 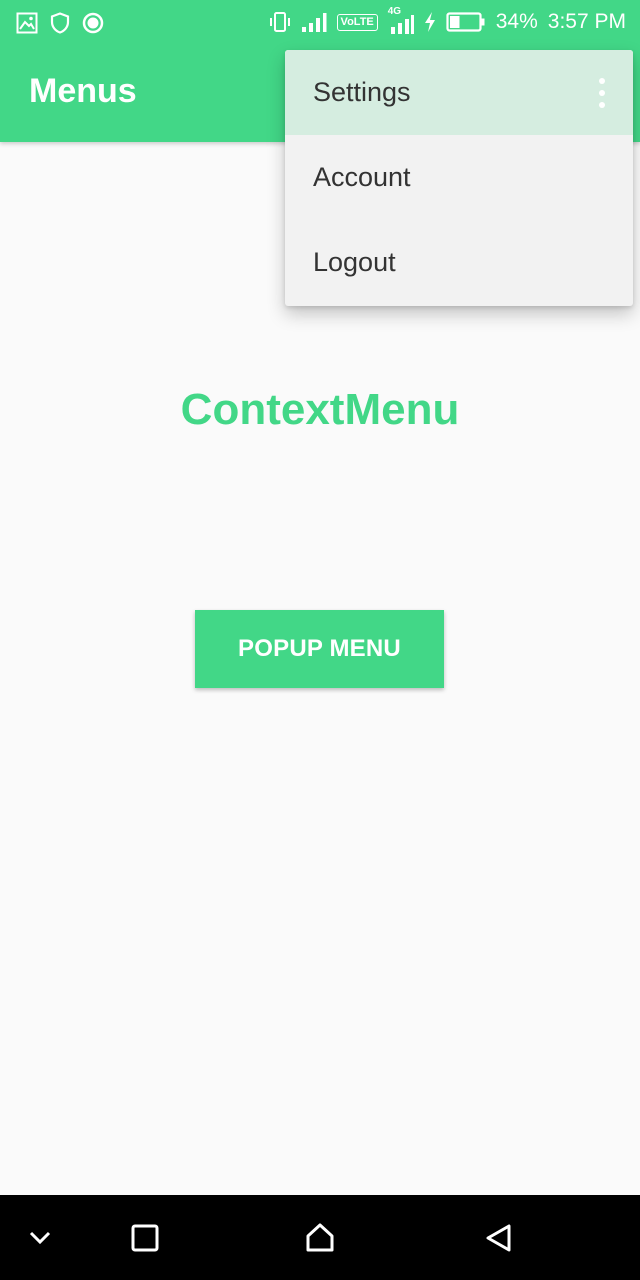 I want to click on shield-icon, so click(x=60, y=23).